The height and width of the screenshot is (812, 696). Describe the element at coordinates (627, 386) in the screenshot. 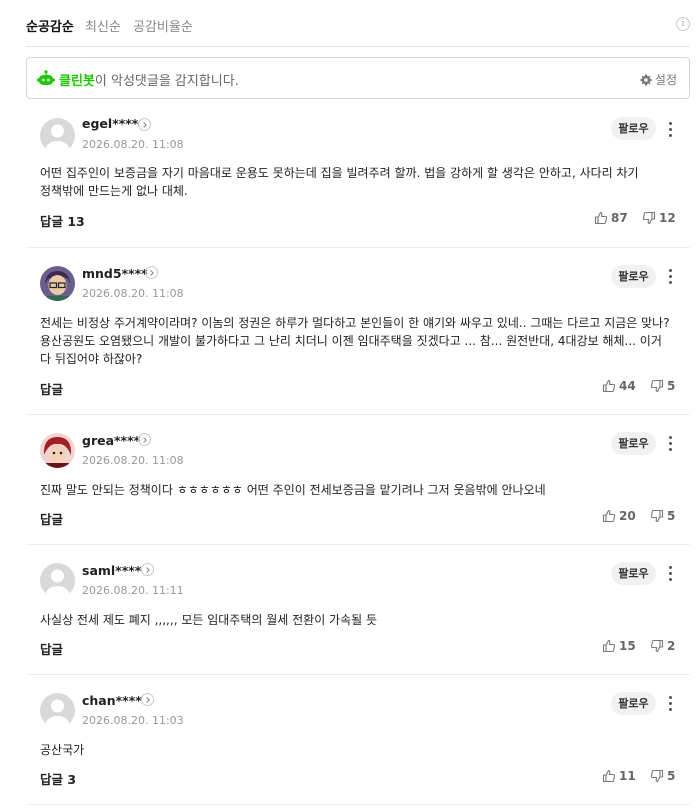

I see `like-count: 44` at that location.